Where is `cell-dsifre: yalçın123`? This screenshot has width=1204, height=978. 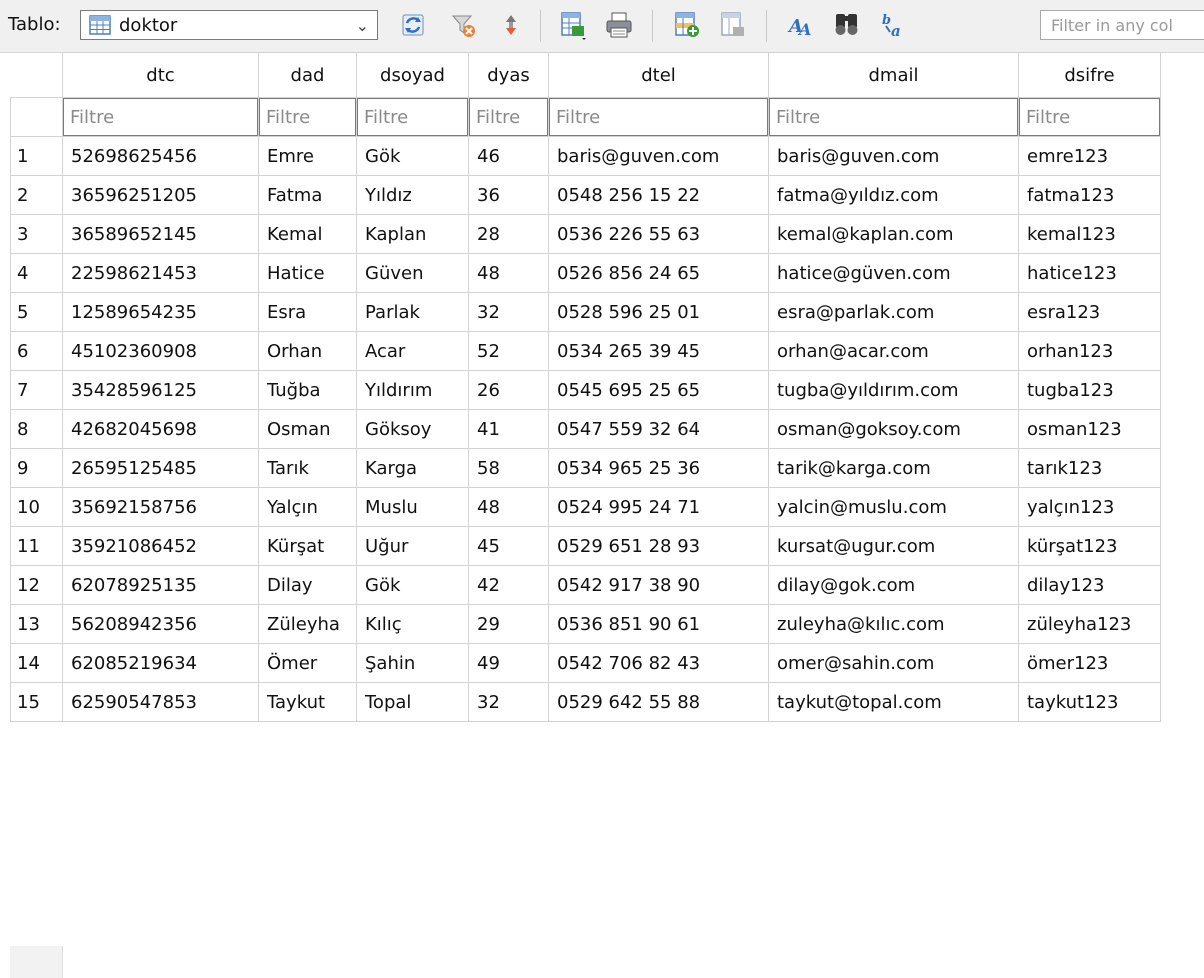
cell-dsifre: yalçın123 is located at coordinates (1089, 507).